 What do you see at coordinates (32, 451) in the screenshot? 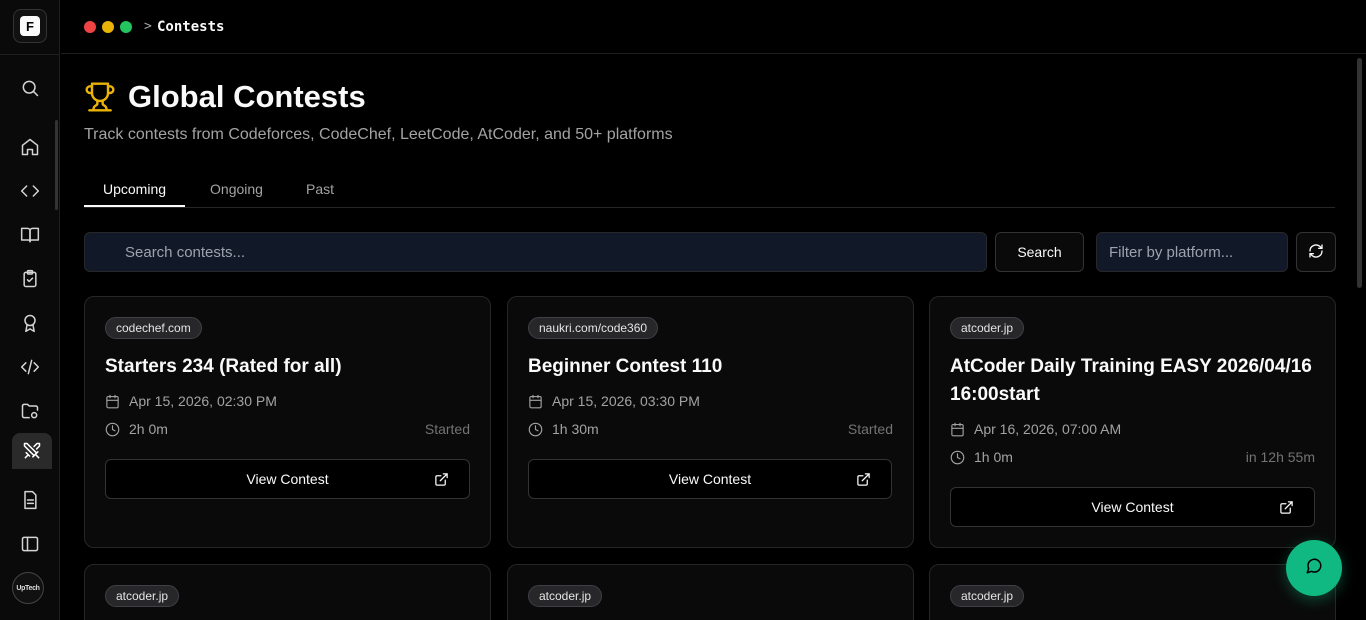
I see `swords-icon` at bounding box center [32, 451].